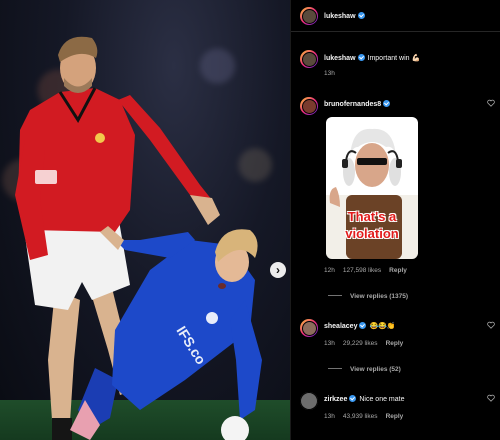 Image resolution: width=500 pixels, height=440 pixels. I want to click on comment-body: shealacey 😂😂👏, so click(360, 326).